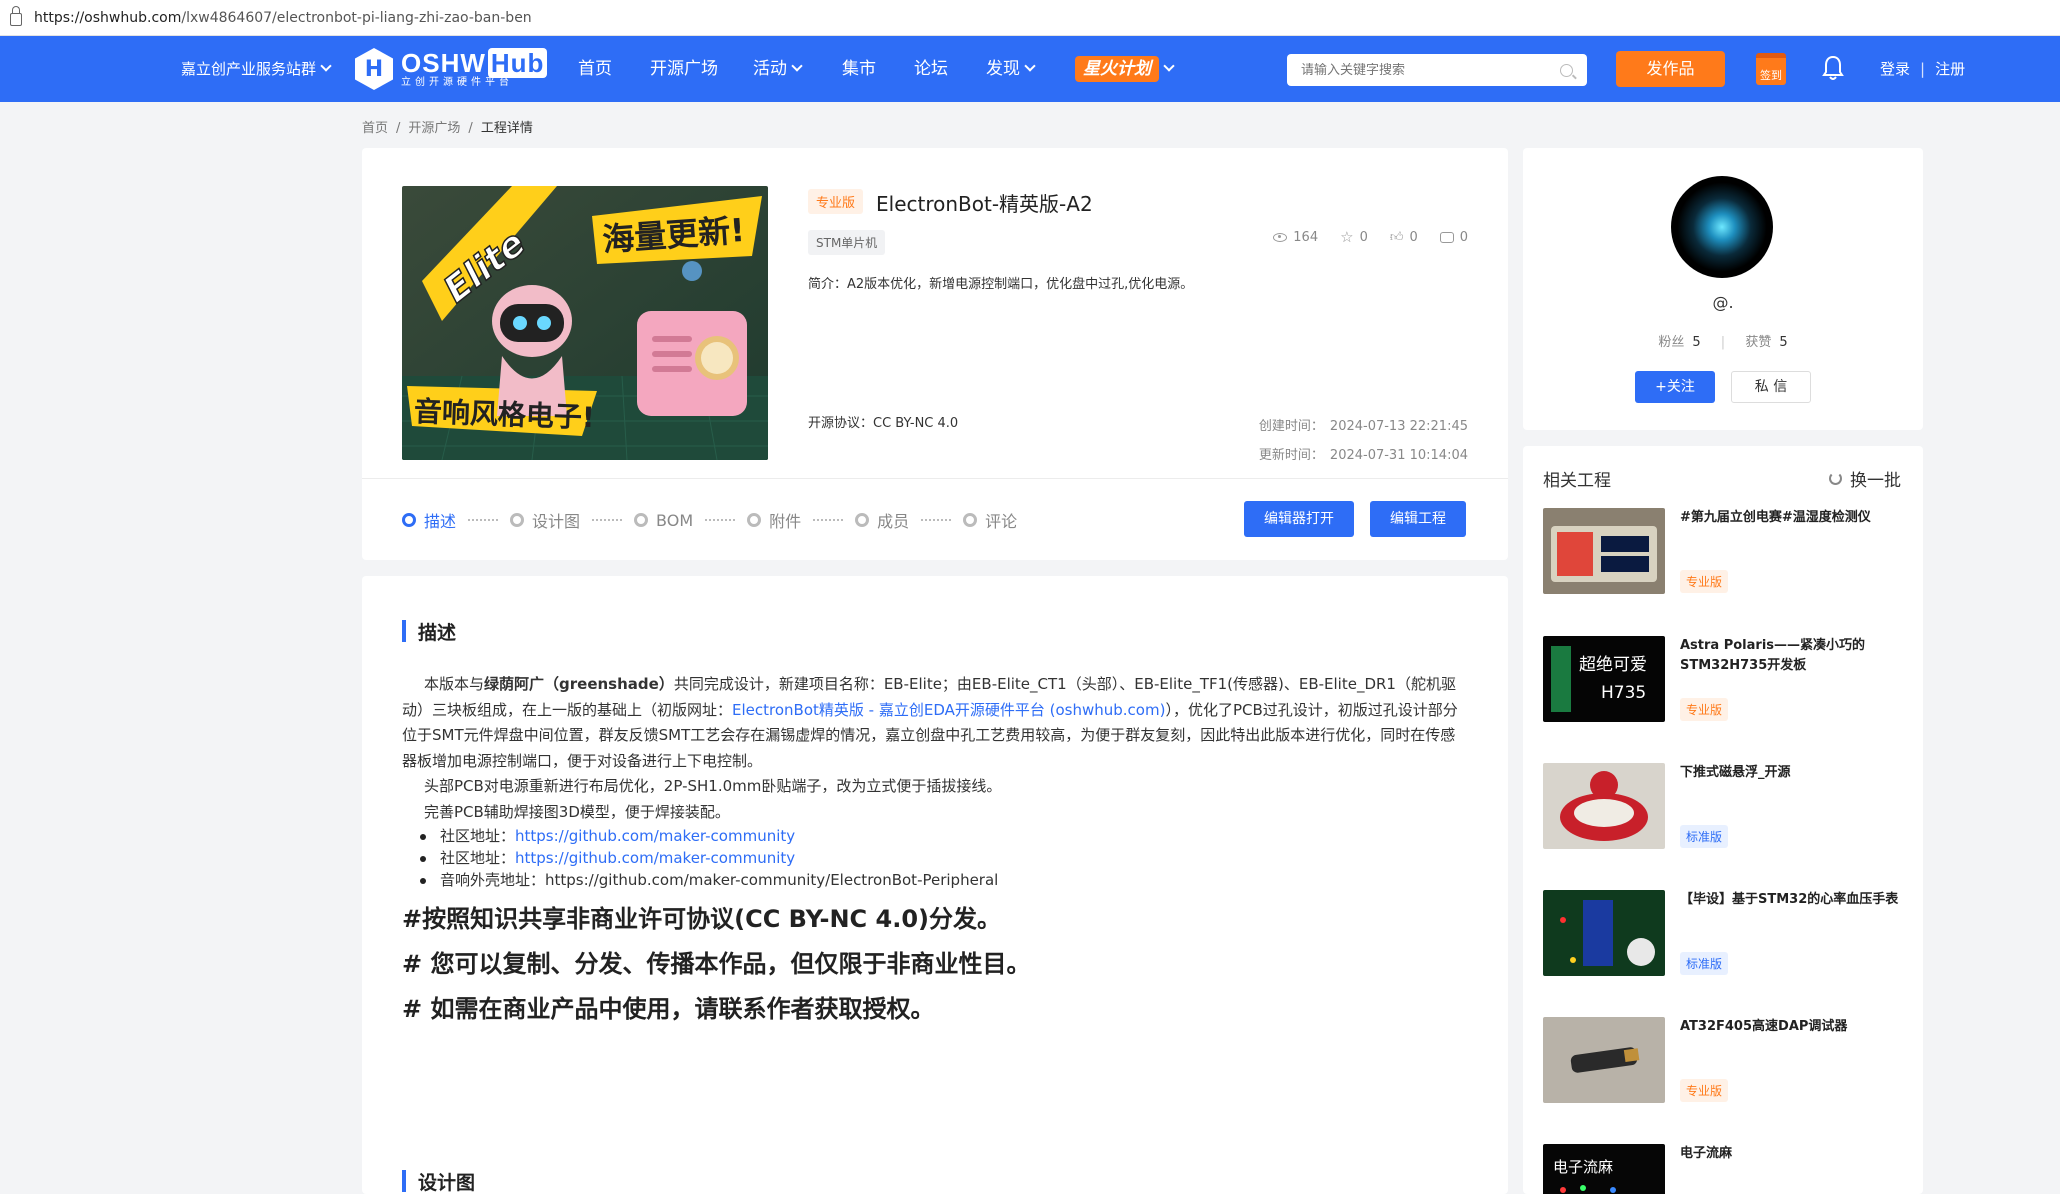  What do you see at coordinates (984, 204) in the screenshot?
I see `project-title: ElectronBot-精英版-A2` at bounding box center [984, 204].